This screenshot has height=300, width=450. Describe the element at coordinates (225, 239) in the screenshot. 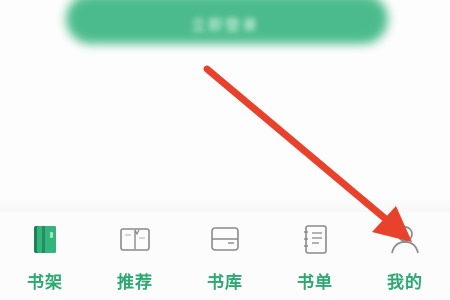

I see `library-box-icon` at that location.